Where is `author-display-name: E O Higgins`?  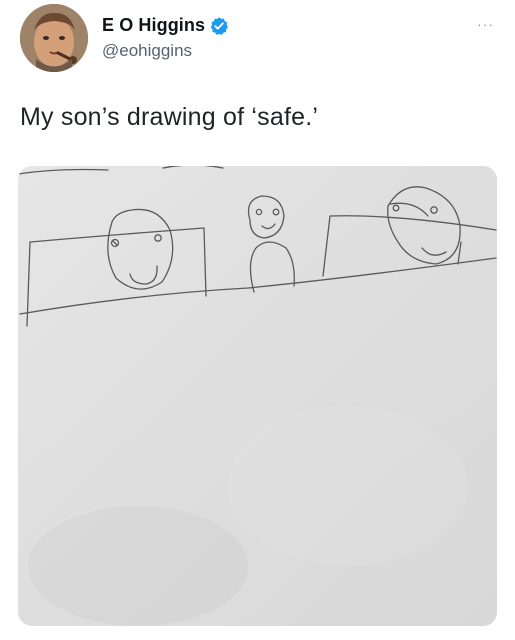 author-display-name: E O Higgins is located at coordinates (153, 25).